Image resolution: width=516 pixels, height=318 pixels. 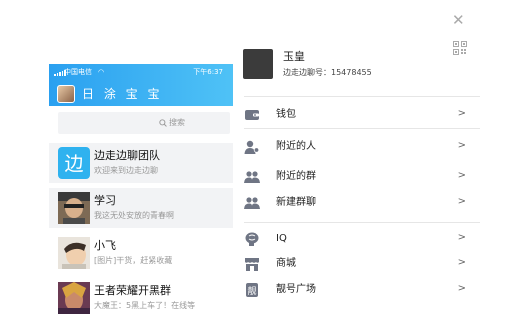 What do you see at coordinates (132, 290) in the screenshot?
I see `chat-name: 王者荣耀开黑群` at bounding box center [132, 290].